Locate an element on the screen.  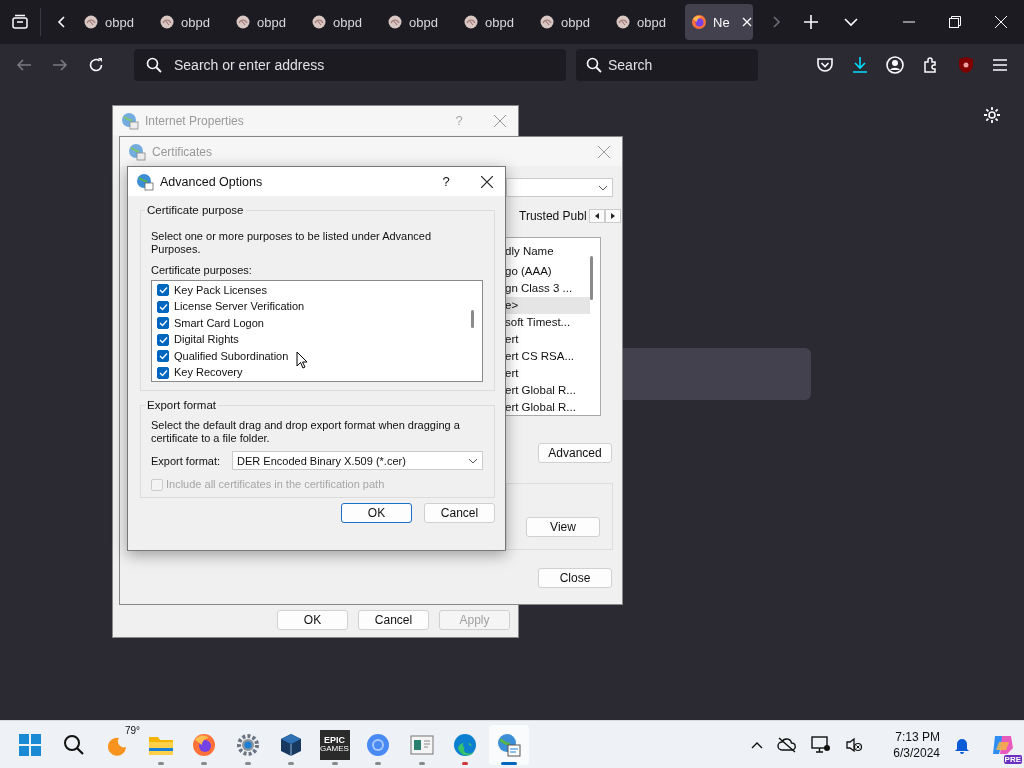
dropdown-field is located at coordinates (559, 187).